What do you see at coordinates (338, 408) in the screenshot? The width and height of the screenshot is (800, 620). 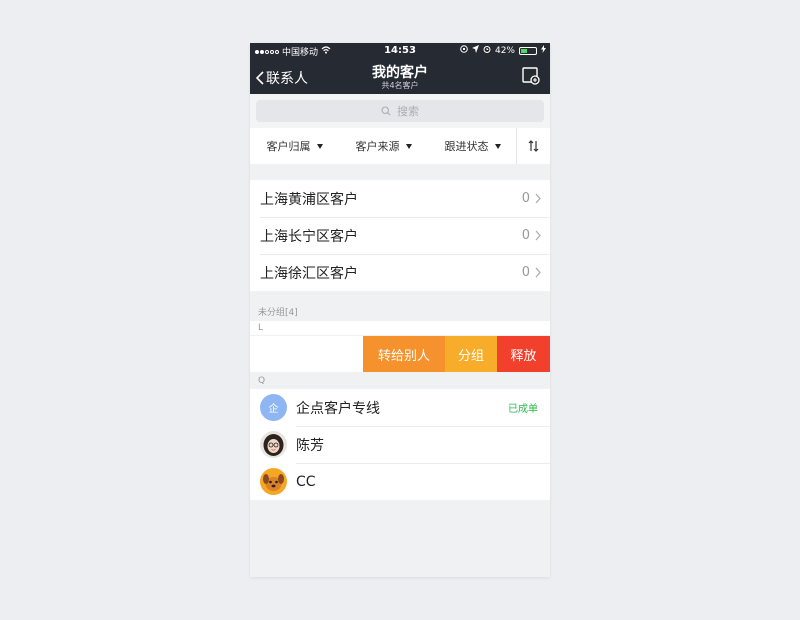 I see `contact-name: 企点客户专线` at bounding box center [338, 408].